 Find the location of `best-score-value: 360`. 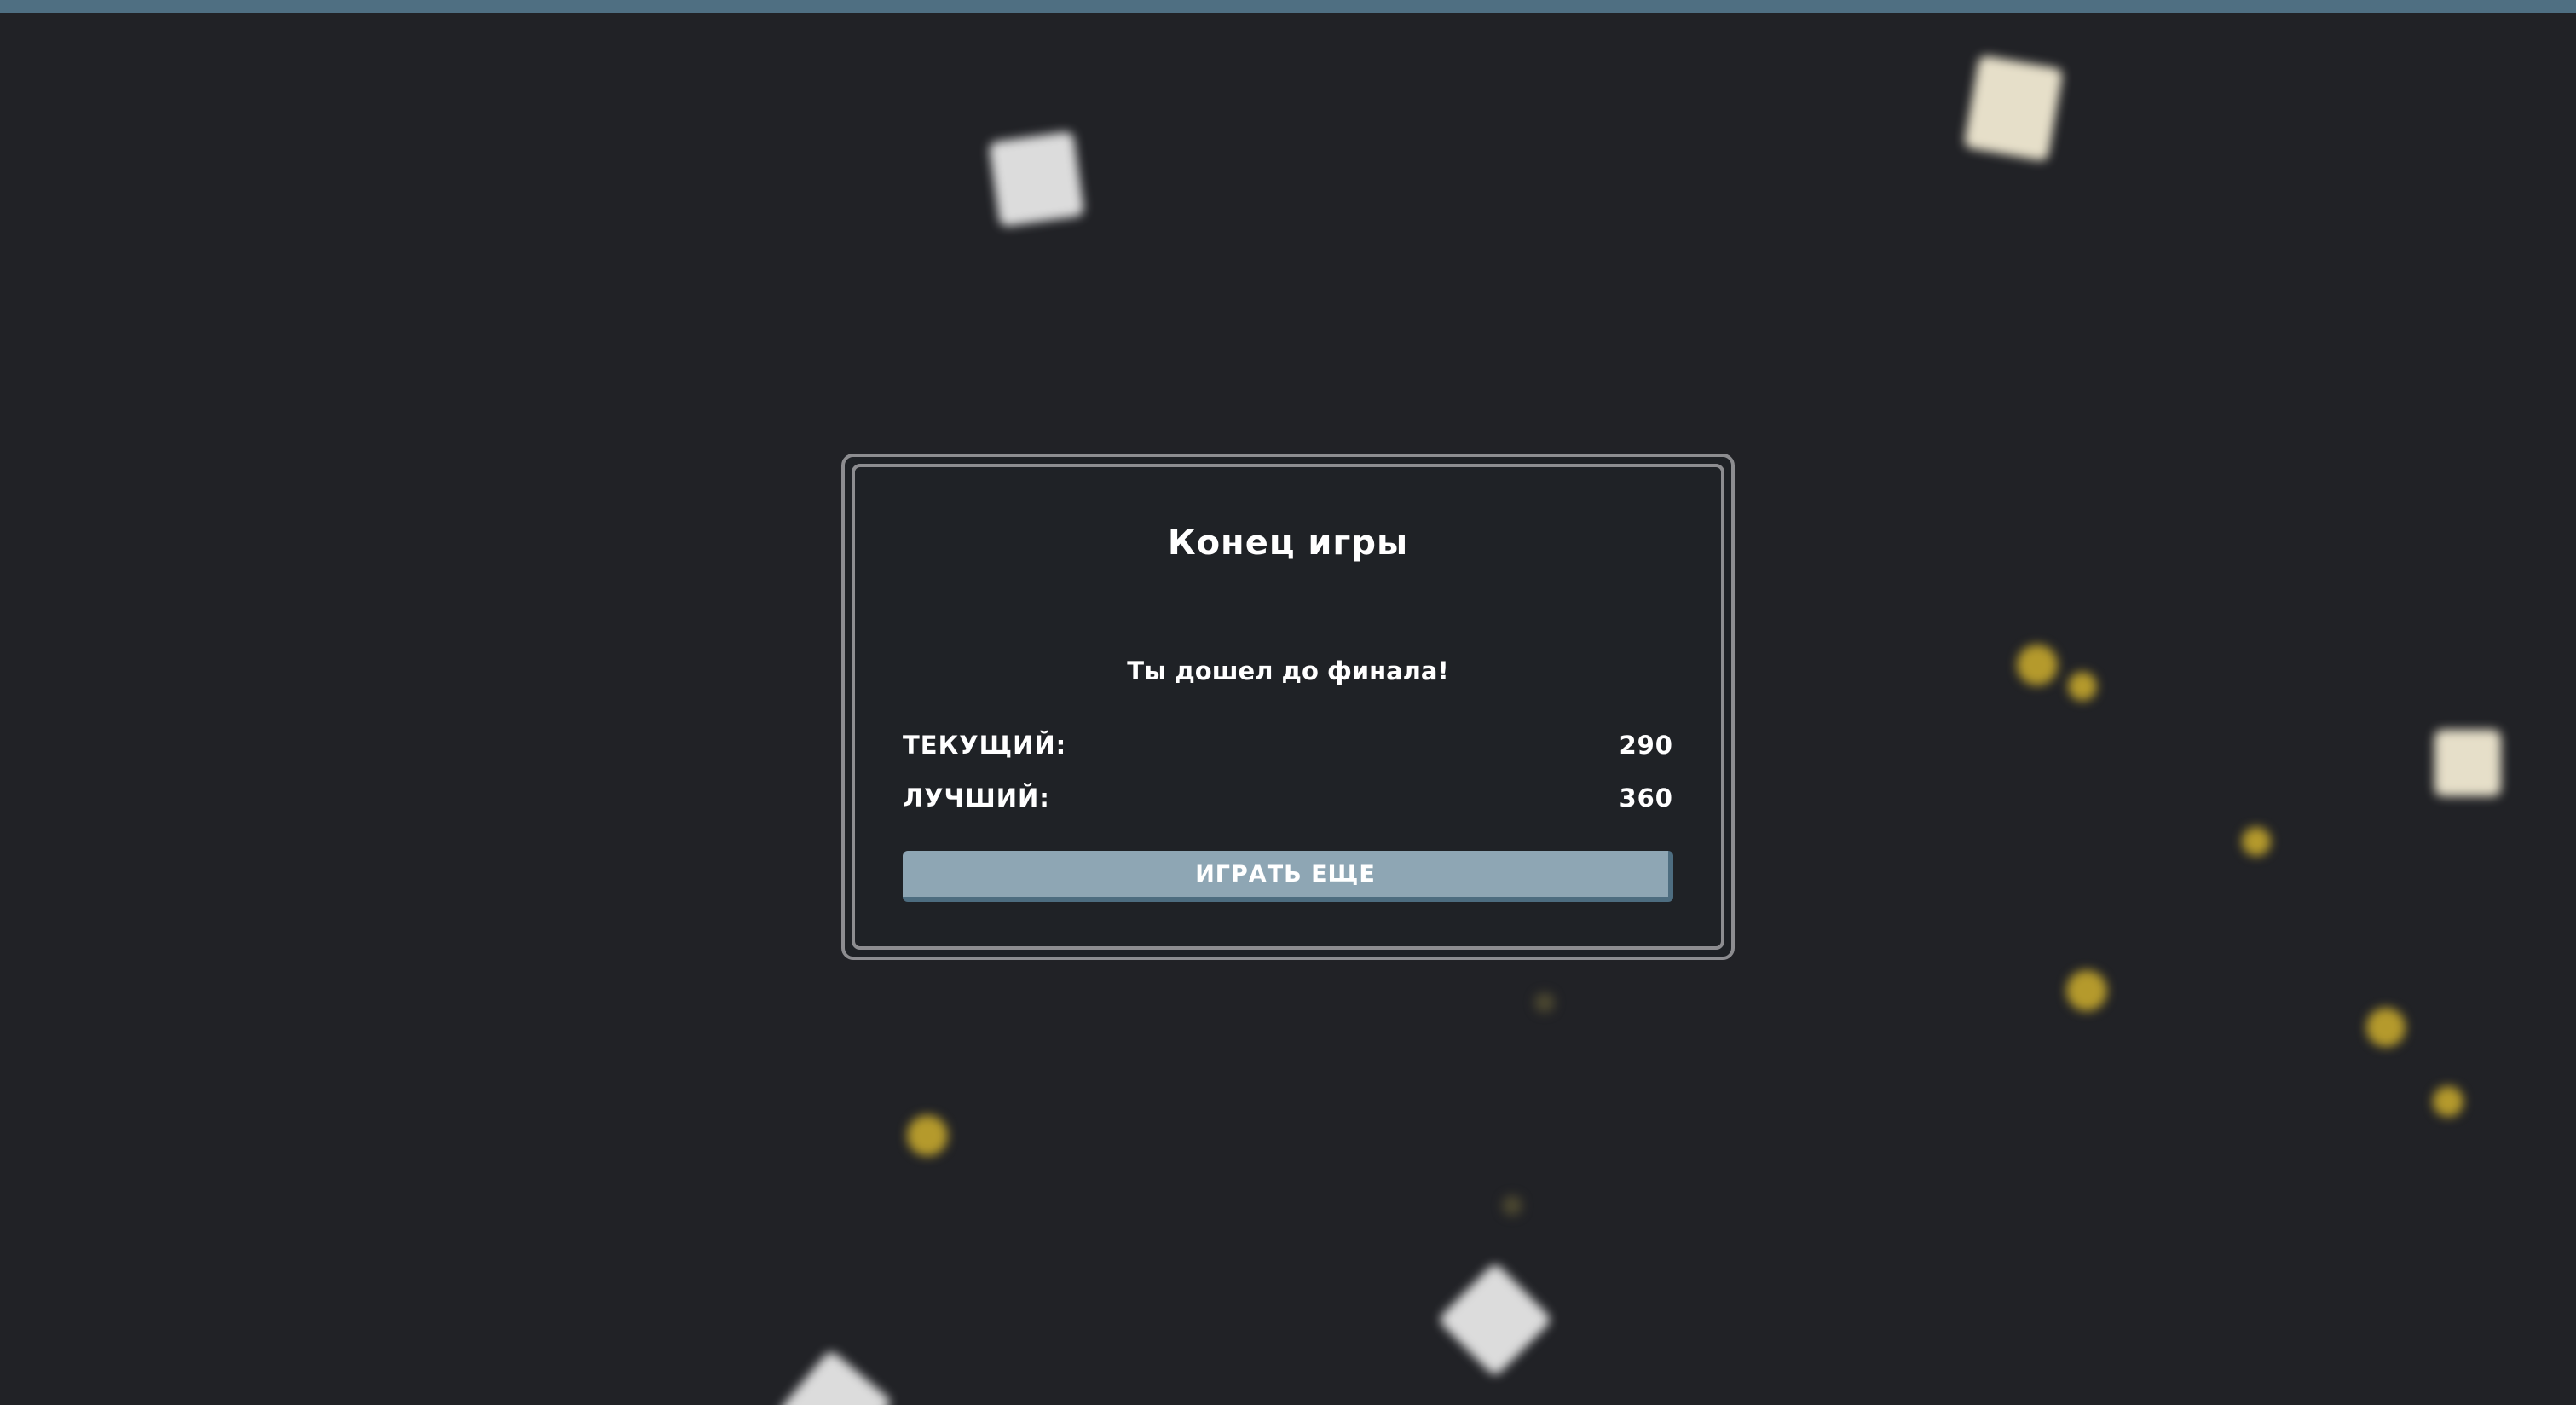

best-score-value: 360 is located at coordinates (1646, 797).